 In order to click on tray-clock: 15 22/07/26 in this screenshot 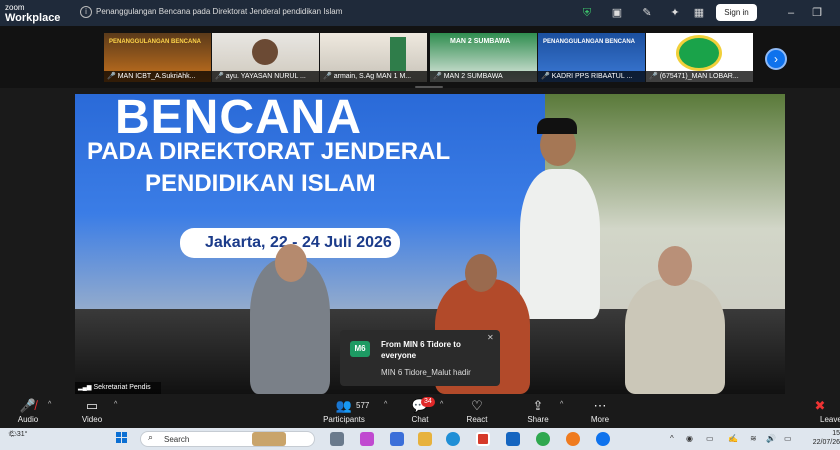, I will do `click(823, 438)`.